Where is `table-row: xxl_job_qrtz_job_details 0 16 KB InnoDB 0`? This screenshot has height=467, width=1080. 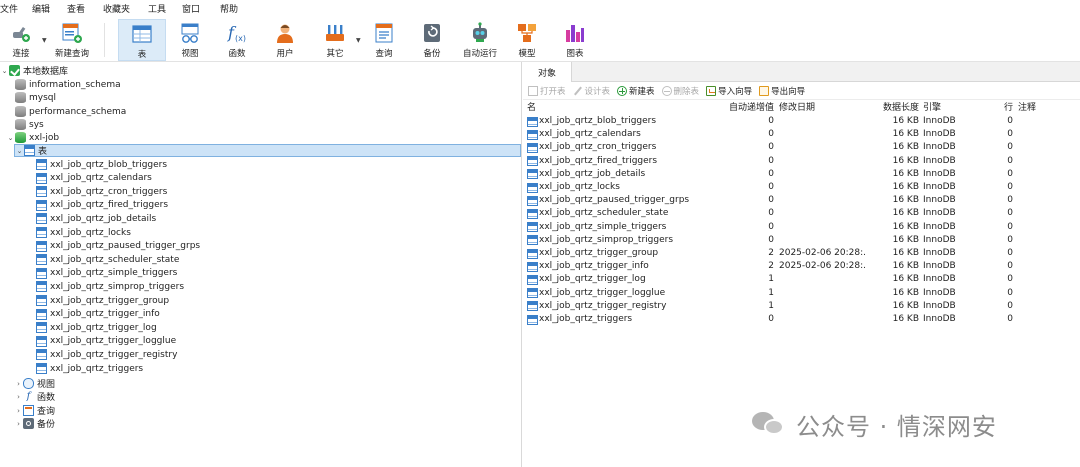
table-row: xxl_job_qrtz_job_details 0 16 KB InnoDB 0 is located at coordinates (801, 174).